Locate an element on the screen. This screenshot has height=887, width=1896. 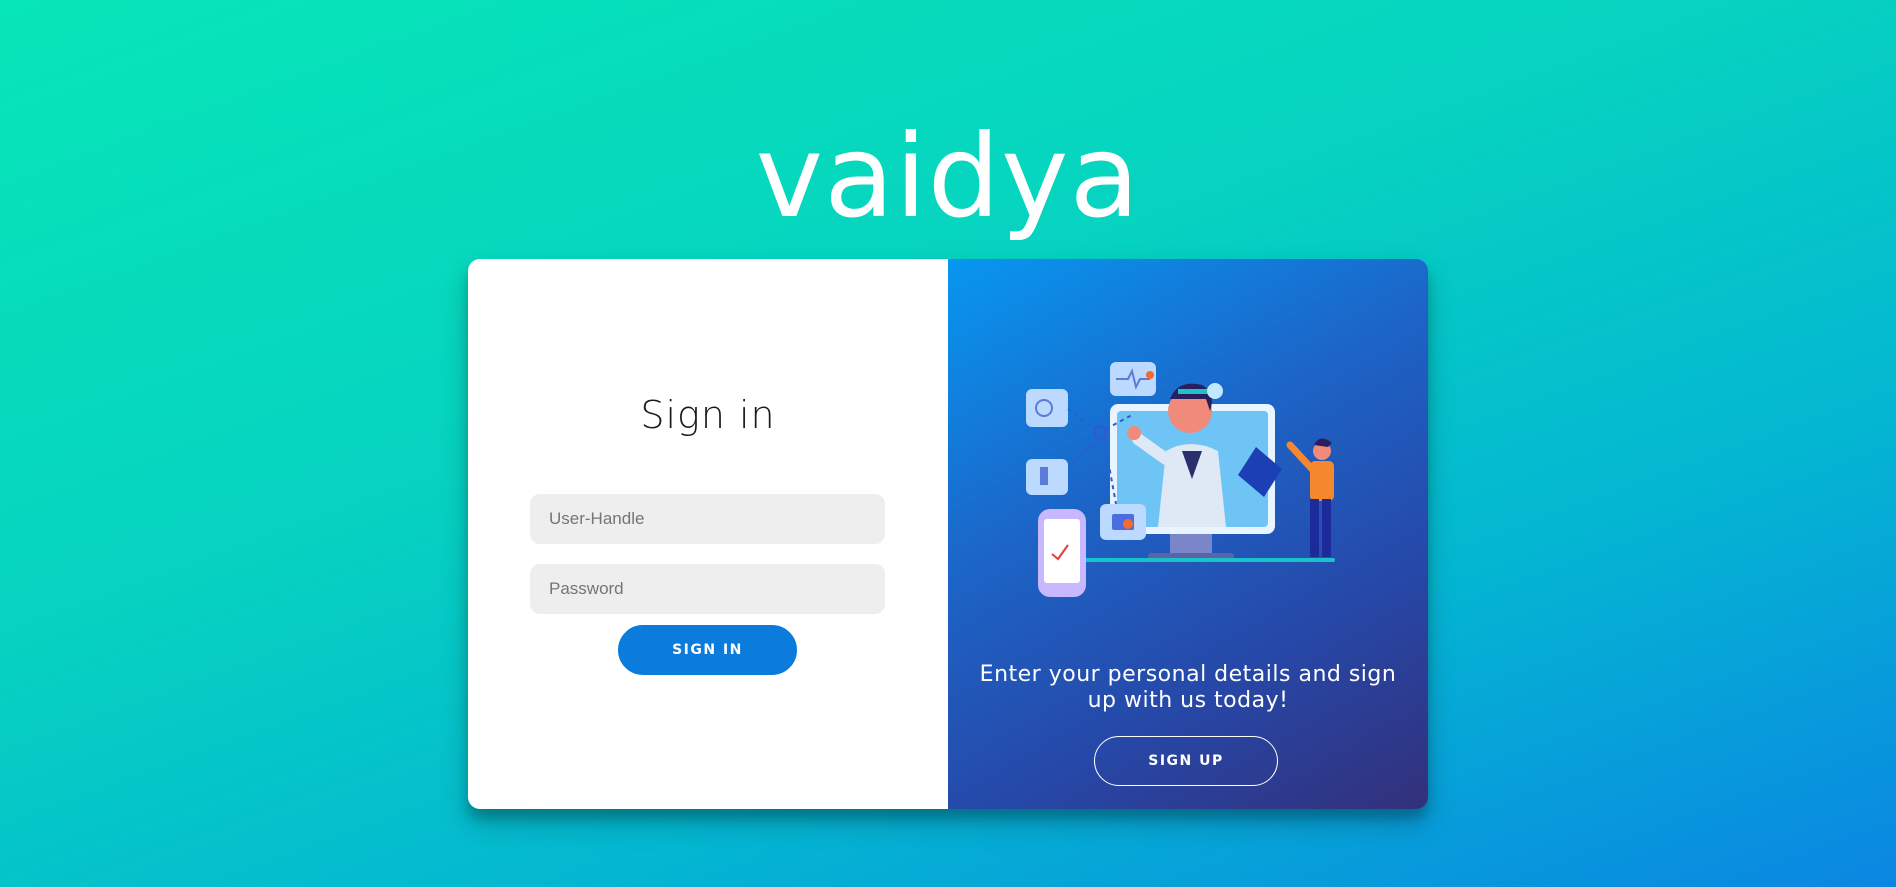
sign-in-button: SIGN IN is located at coordinates (707, 650).